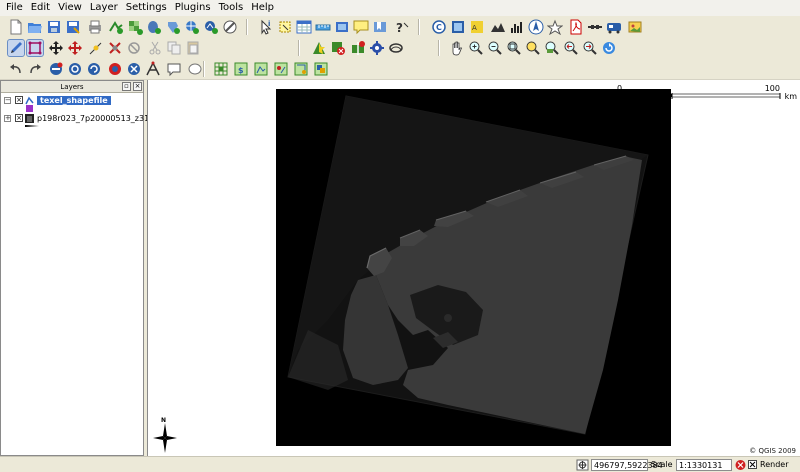 The width and height of the screenshot is (800, 472). I want to click on help-whats-this-icon: ?, so click(402, 27).